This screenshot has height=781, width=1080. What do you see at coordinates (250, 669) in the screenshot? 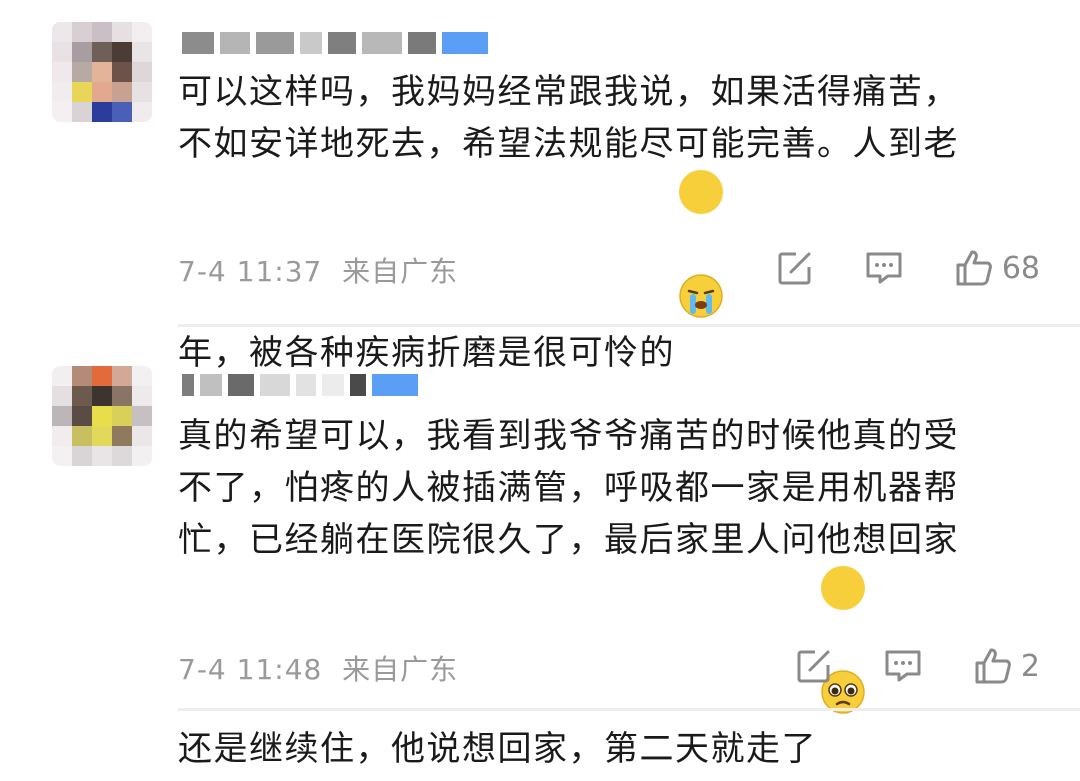
I see `comment-date: 7-4 11:48` at bounding box center [250, 669].